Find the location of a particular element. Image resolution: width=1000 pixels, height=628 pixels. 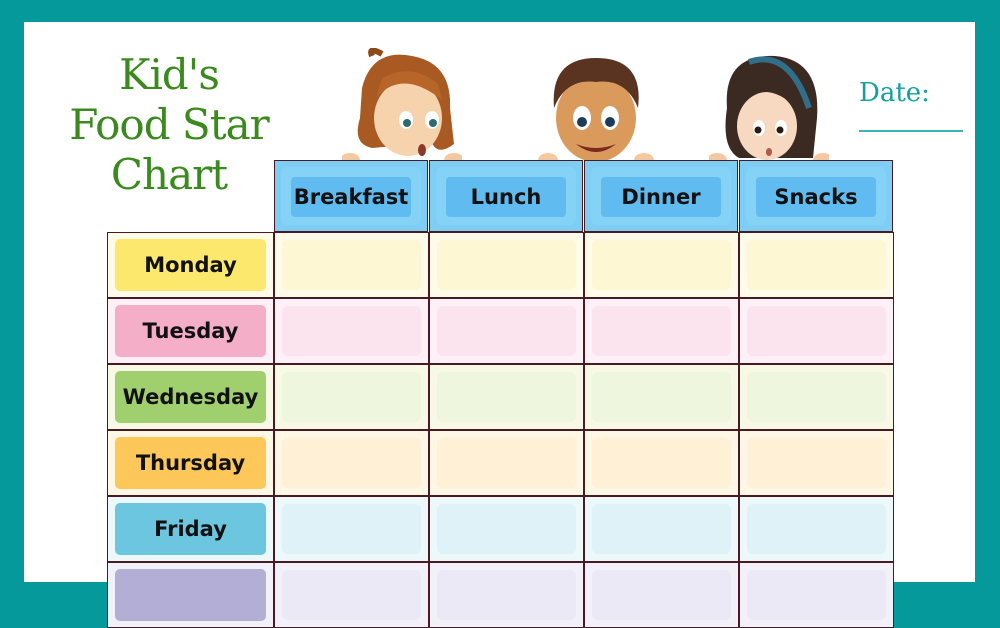

column-header-breakfast: Breakfast is located at coordinates (351, 196).